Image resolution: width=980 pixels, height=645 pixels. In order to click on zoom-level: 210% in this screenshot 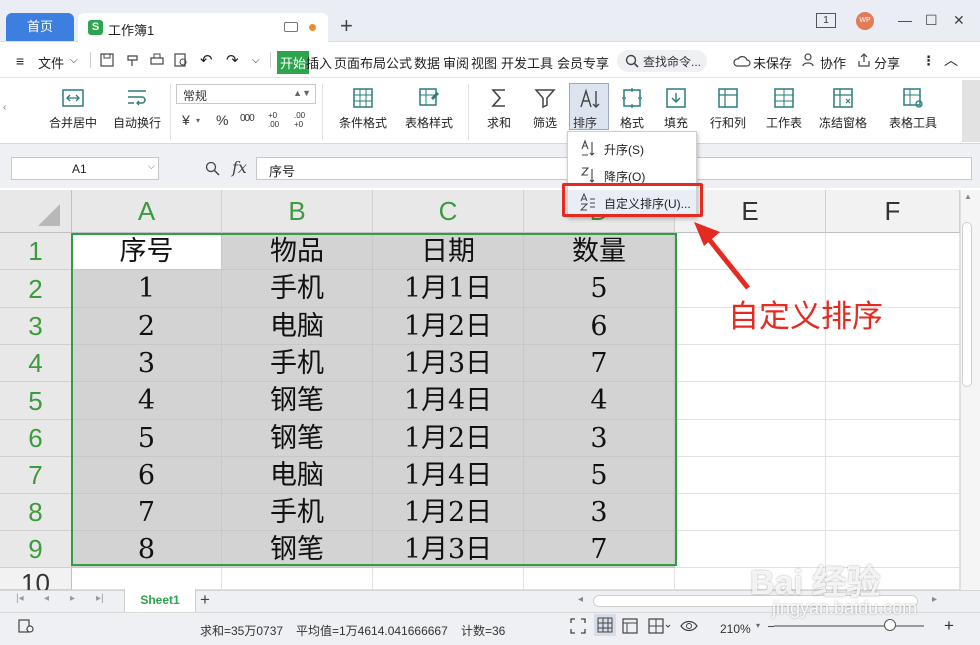, I will do `click(735, 629)`.